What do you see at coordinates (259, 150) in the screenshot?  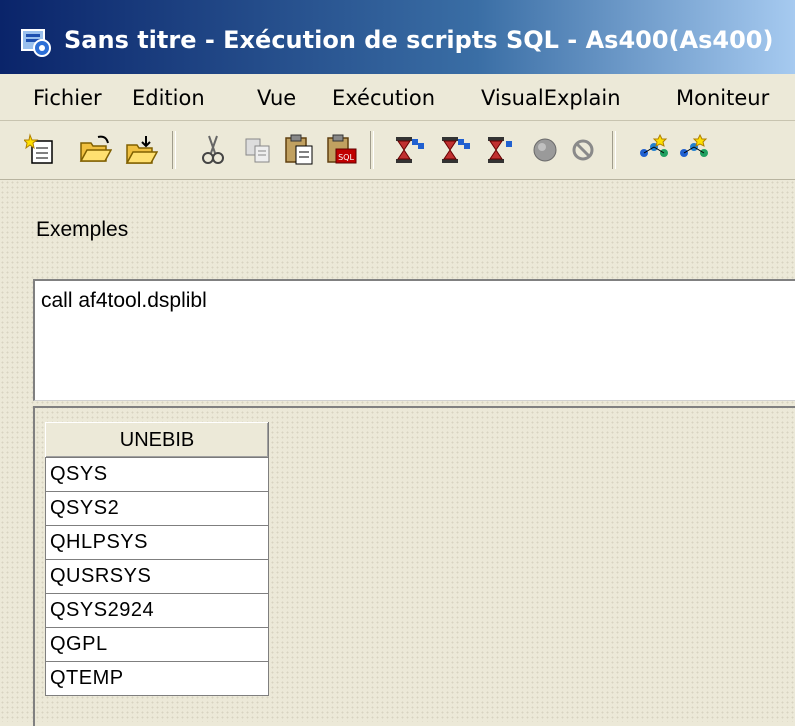 I see `copy-icon` at bounding box center [259, 150].